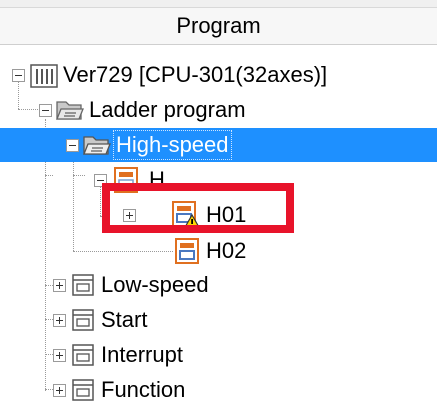 The width and height of the screenshot is (437, 408). I want to click on collapse-root-toggle, so click(18, 75).